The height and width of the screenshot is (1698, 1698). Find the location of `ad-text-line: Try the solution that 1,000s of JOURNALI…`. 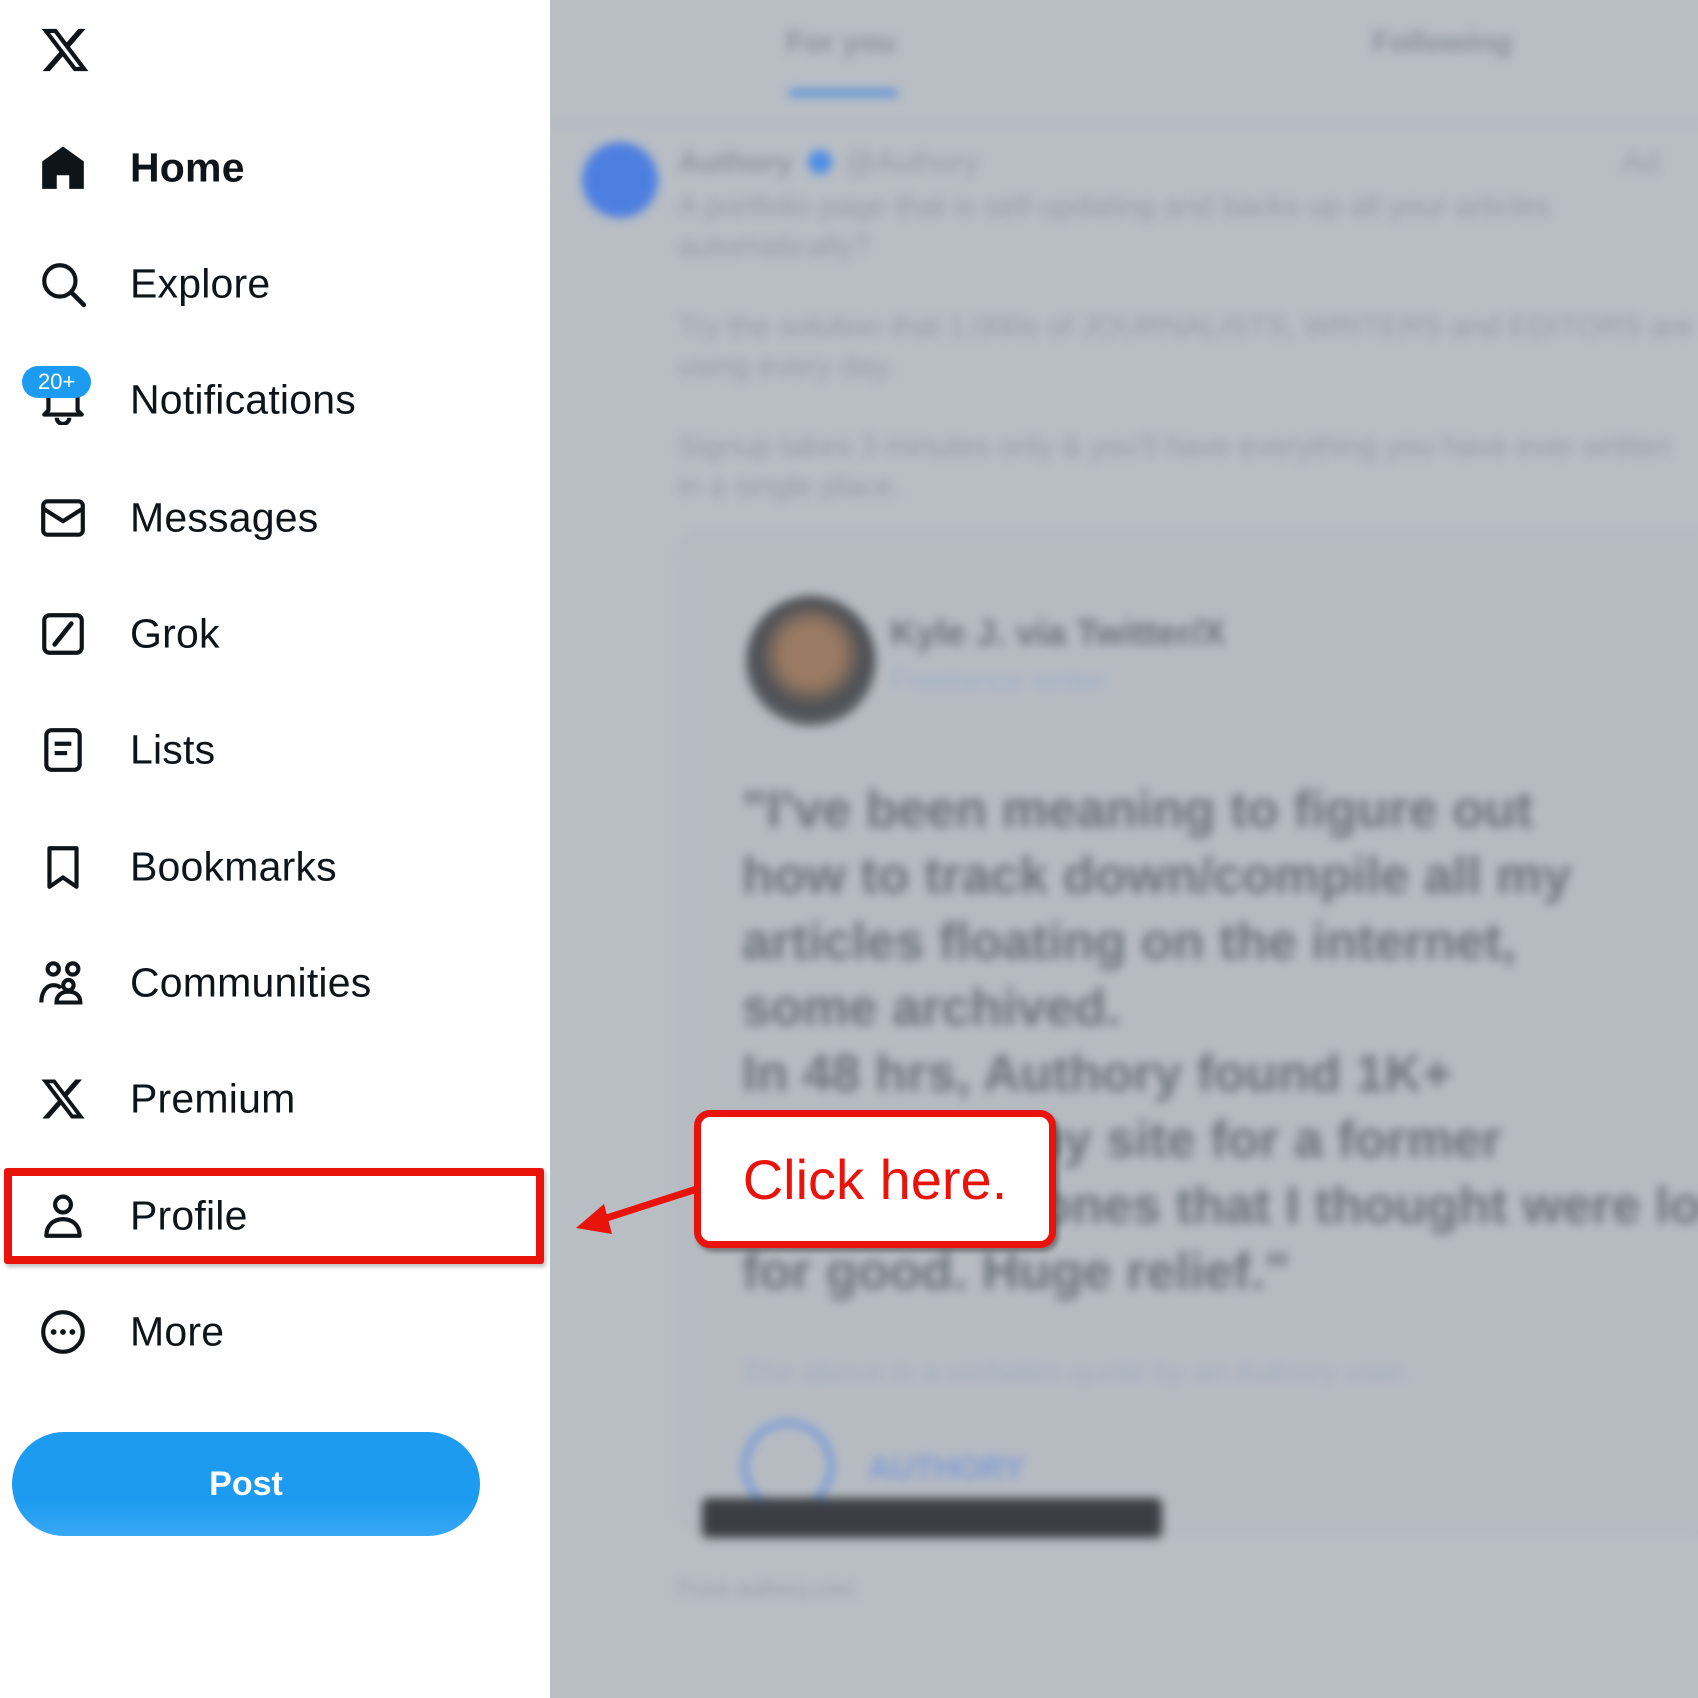

ad-text-line: Try the solution that 1,000s of JOURNALI… is located at coordinates (1186, 326).